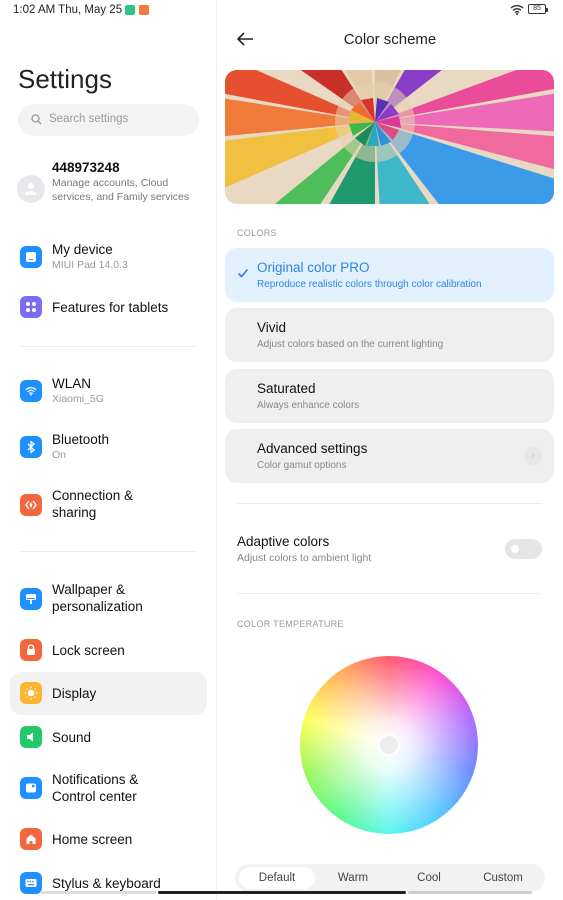 This screenshot has height=900, width=563. What do you see at coordinates (538, 9) in the screenshot?
I see `battery-icon: 85` at bounding box center [538, 9].